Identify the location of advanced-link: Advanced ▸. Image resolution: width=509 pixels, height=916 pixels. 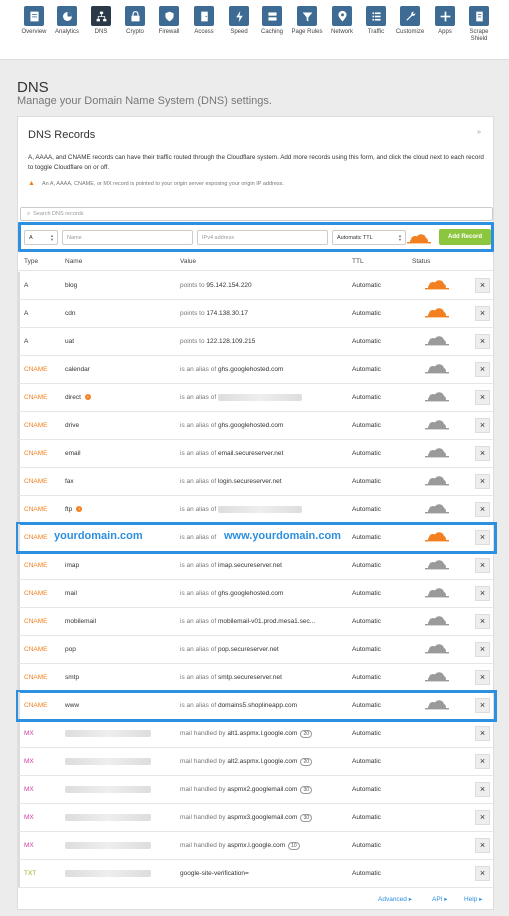
(395, 899).